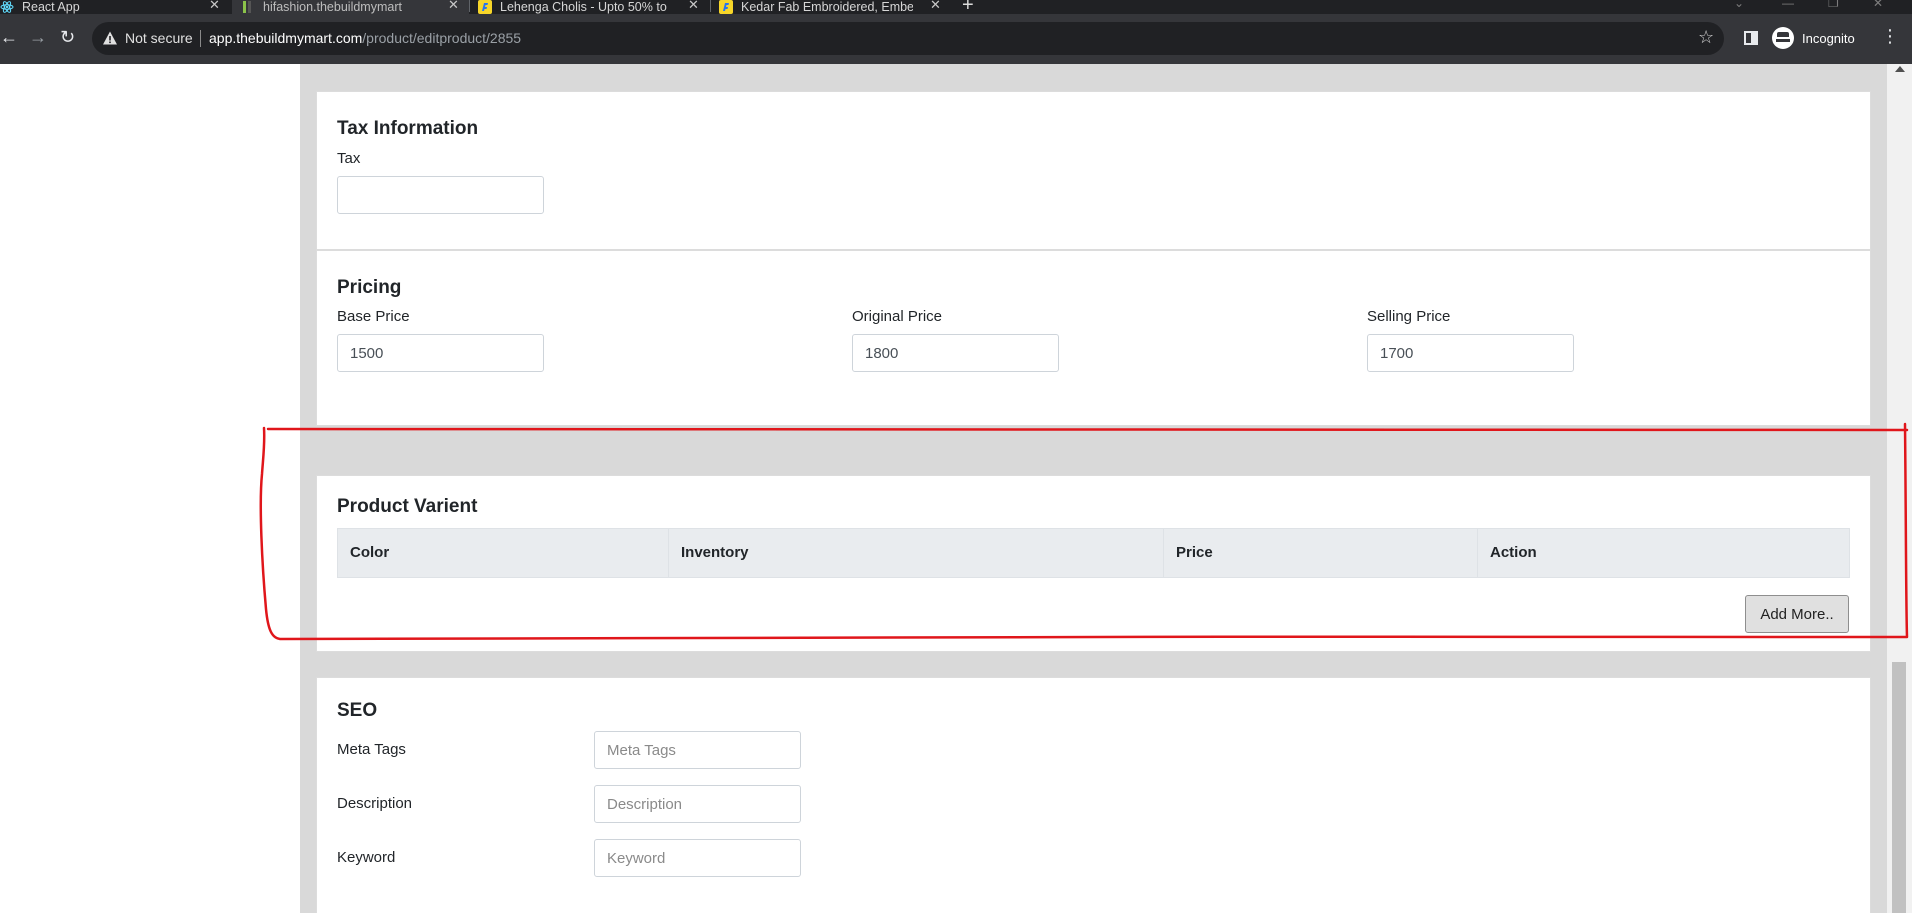 The height and width of the screenshot is (913, 1912). I want to click on incognito-icon, so click(1783, 38).